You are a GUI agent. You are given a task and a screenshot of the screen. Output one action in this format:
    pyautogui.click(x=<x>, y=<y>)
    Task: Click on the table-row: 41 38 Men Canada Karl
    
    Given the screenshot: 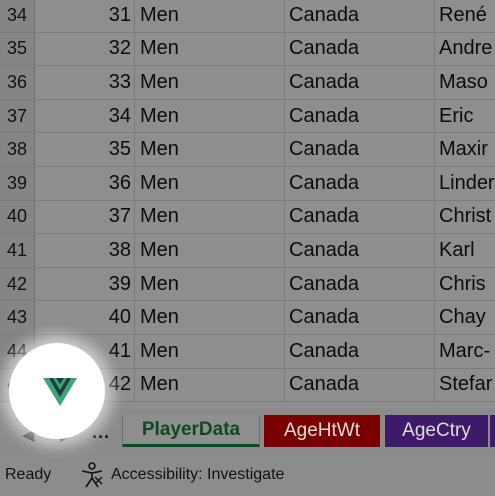 What is the action you would take?
    pyautogui.click(x=247, y=251)
    